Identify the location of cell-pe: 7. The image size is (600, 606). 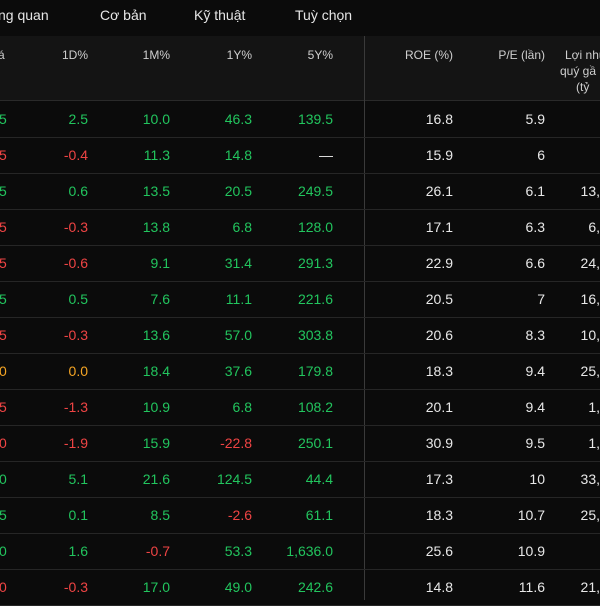
(541, 299).